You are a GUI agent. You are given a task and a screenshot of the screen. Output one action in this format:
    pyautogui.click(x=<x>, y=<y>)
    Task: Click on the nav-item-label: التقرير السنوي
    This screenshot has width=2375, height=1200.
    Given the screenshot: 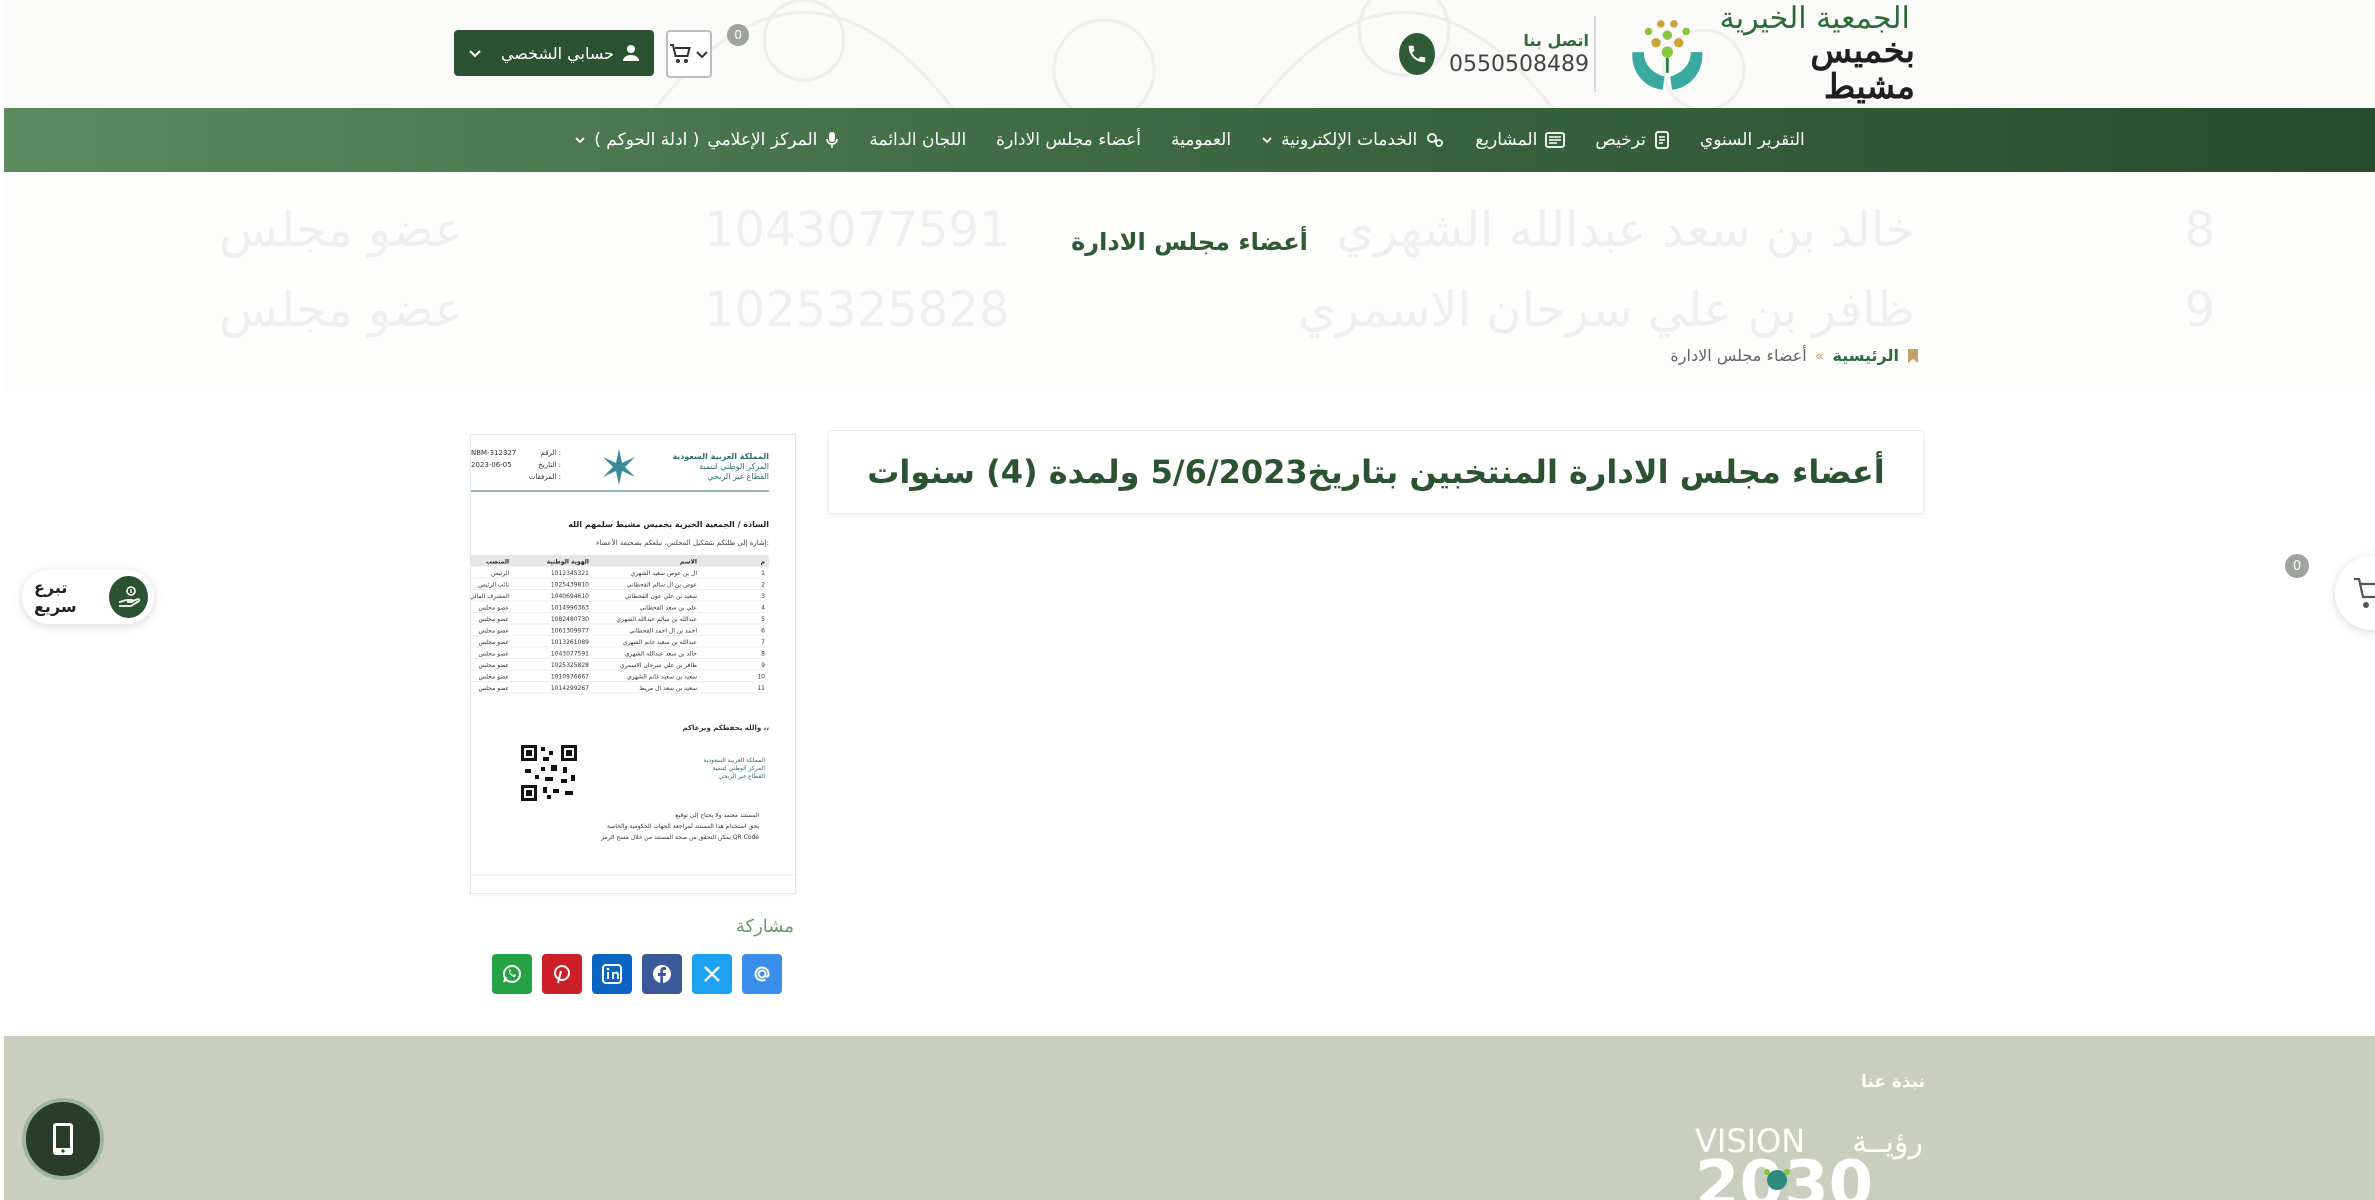 What is the action you would take?
    pyautogui.click(x=1752, y=140)
    